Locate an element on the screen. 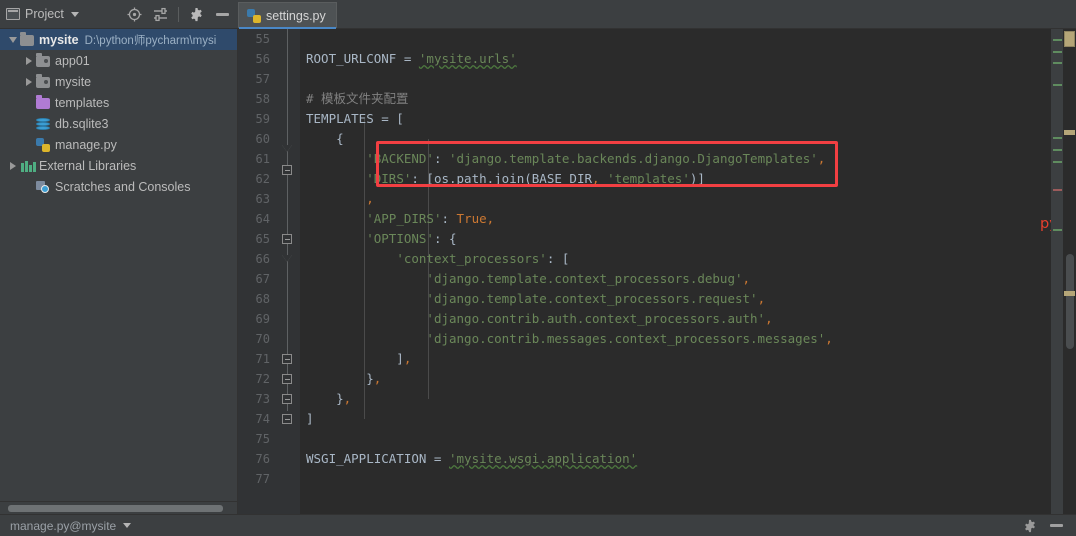  code-line: 'OPTIONS': { is located at coordinates (675, 239).